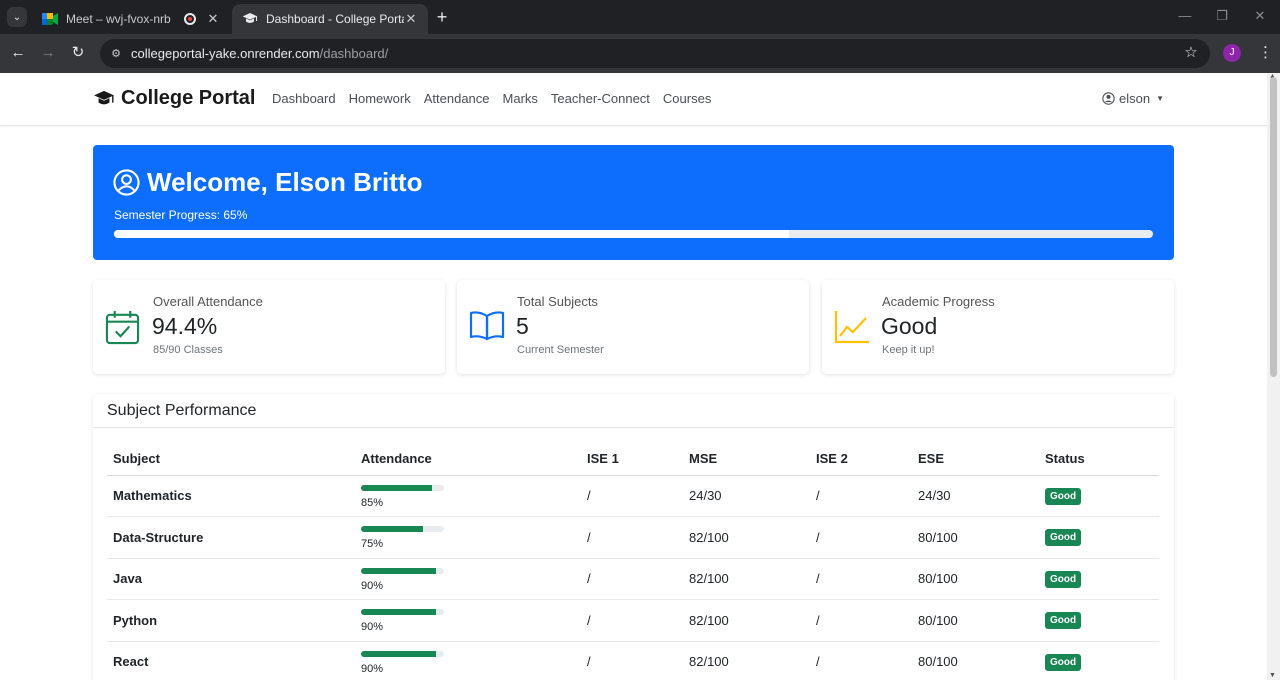 The height and width of the screenshot is (680, 1280). I want to click on page-scrollbar: ▲ ▼, so click(1273, 376).